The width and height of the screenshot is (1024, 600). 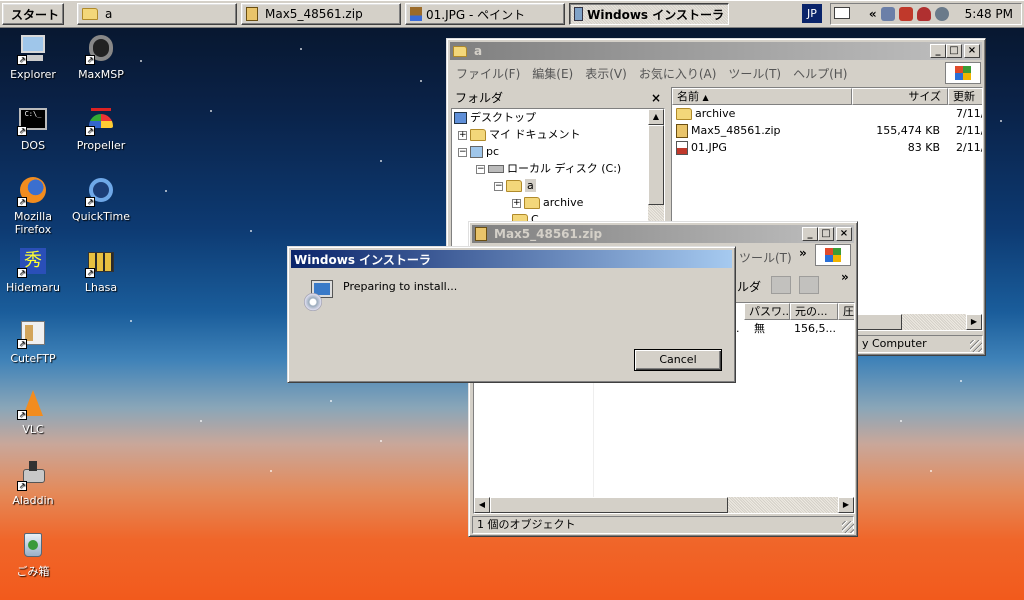 What do you see at coordinates (820, 73) in the screenshot?
I see `menu-help: ヘルプ(H)` at bounding box center [820, 73].